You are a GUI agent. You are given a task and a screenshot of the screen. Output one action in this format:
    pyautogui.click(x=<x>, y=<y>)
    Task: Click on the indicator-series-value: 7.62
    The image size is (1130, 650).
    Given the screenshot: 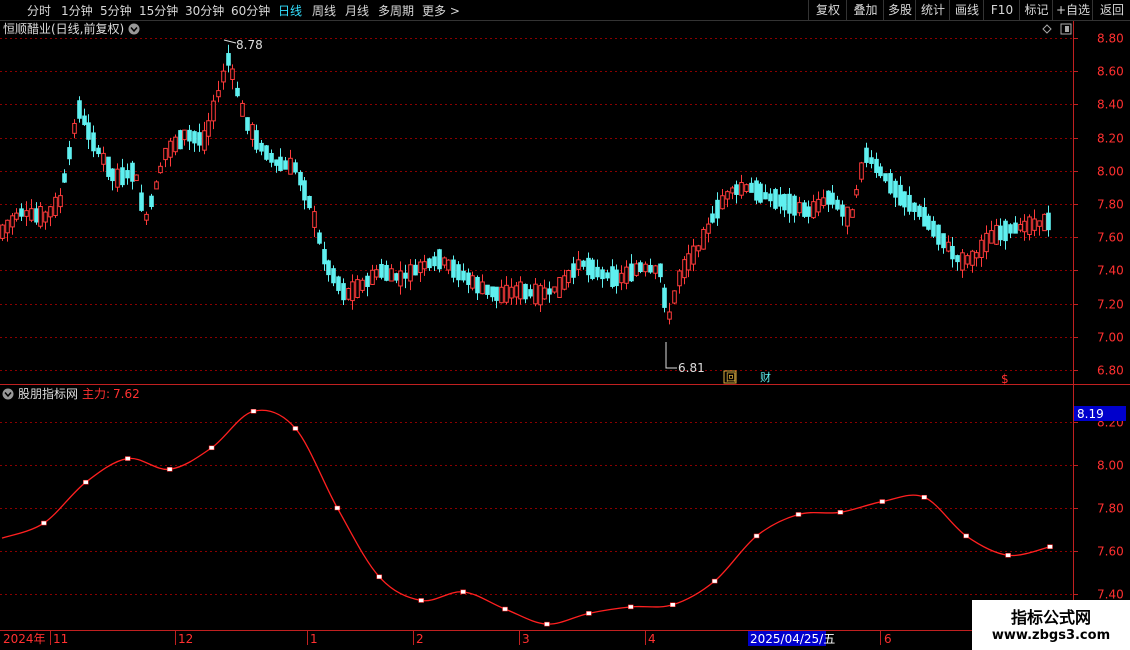 What is the action you would take?
    pyautogui.click(x=126, y=394)
    